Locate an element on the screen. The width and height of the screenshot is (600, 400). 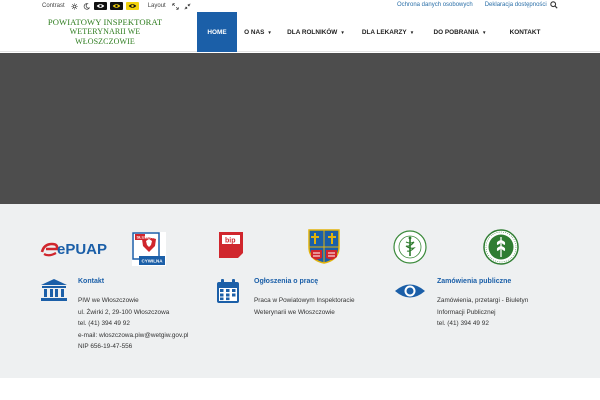
contrast-label: Contrast is located at coordinates (53, 6).